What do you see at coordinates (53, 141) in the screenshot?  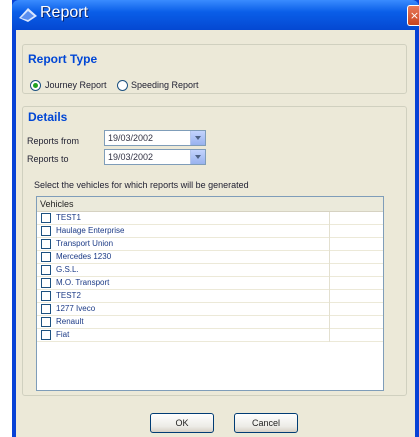 I see `reports-from-label: Reports from` at bounding box center [53, 141].